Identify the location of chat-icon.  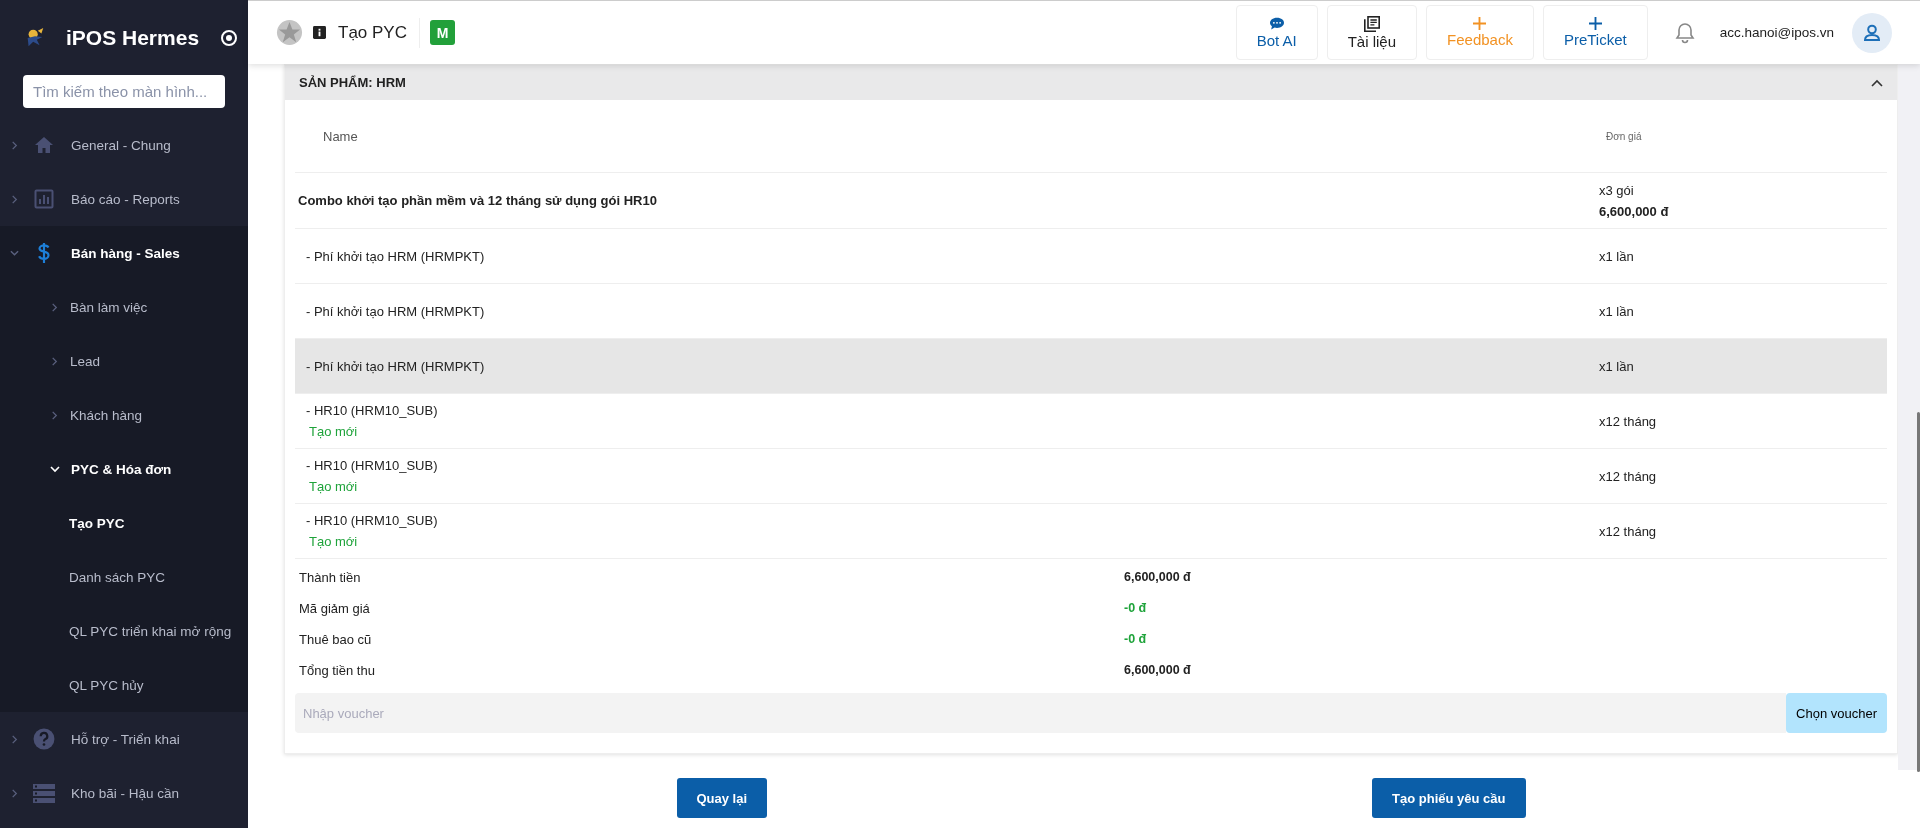
(1276, 23).